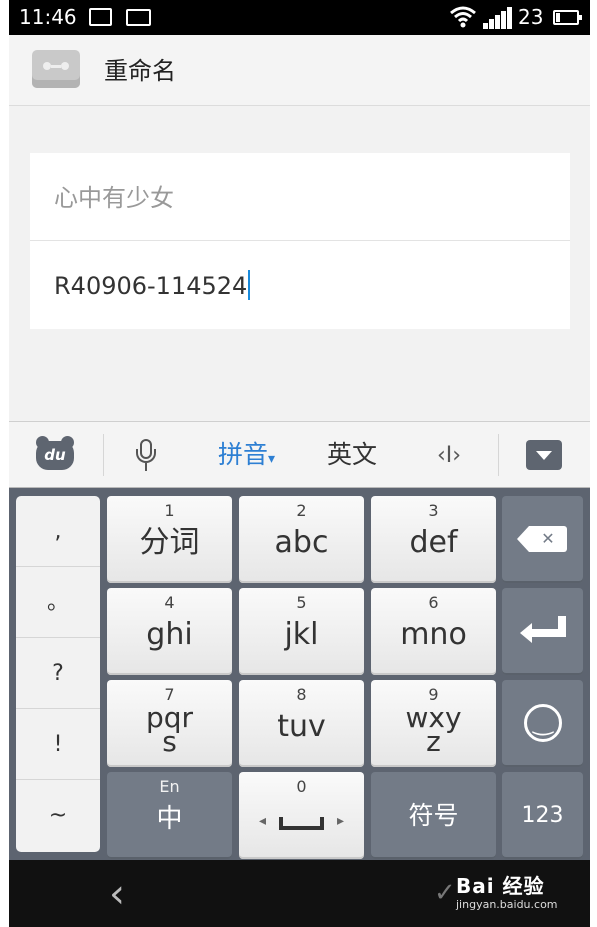 This screenshot has width=597, height=927. What do you see at coordinates (433, 729) in the screenshot?
I see `key-letters: wxy z` at bounding box center [433, 729].